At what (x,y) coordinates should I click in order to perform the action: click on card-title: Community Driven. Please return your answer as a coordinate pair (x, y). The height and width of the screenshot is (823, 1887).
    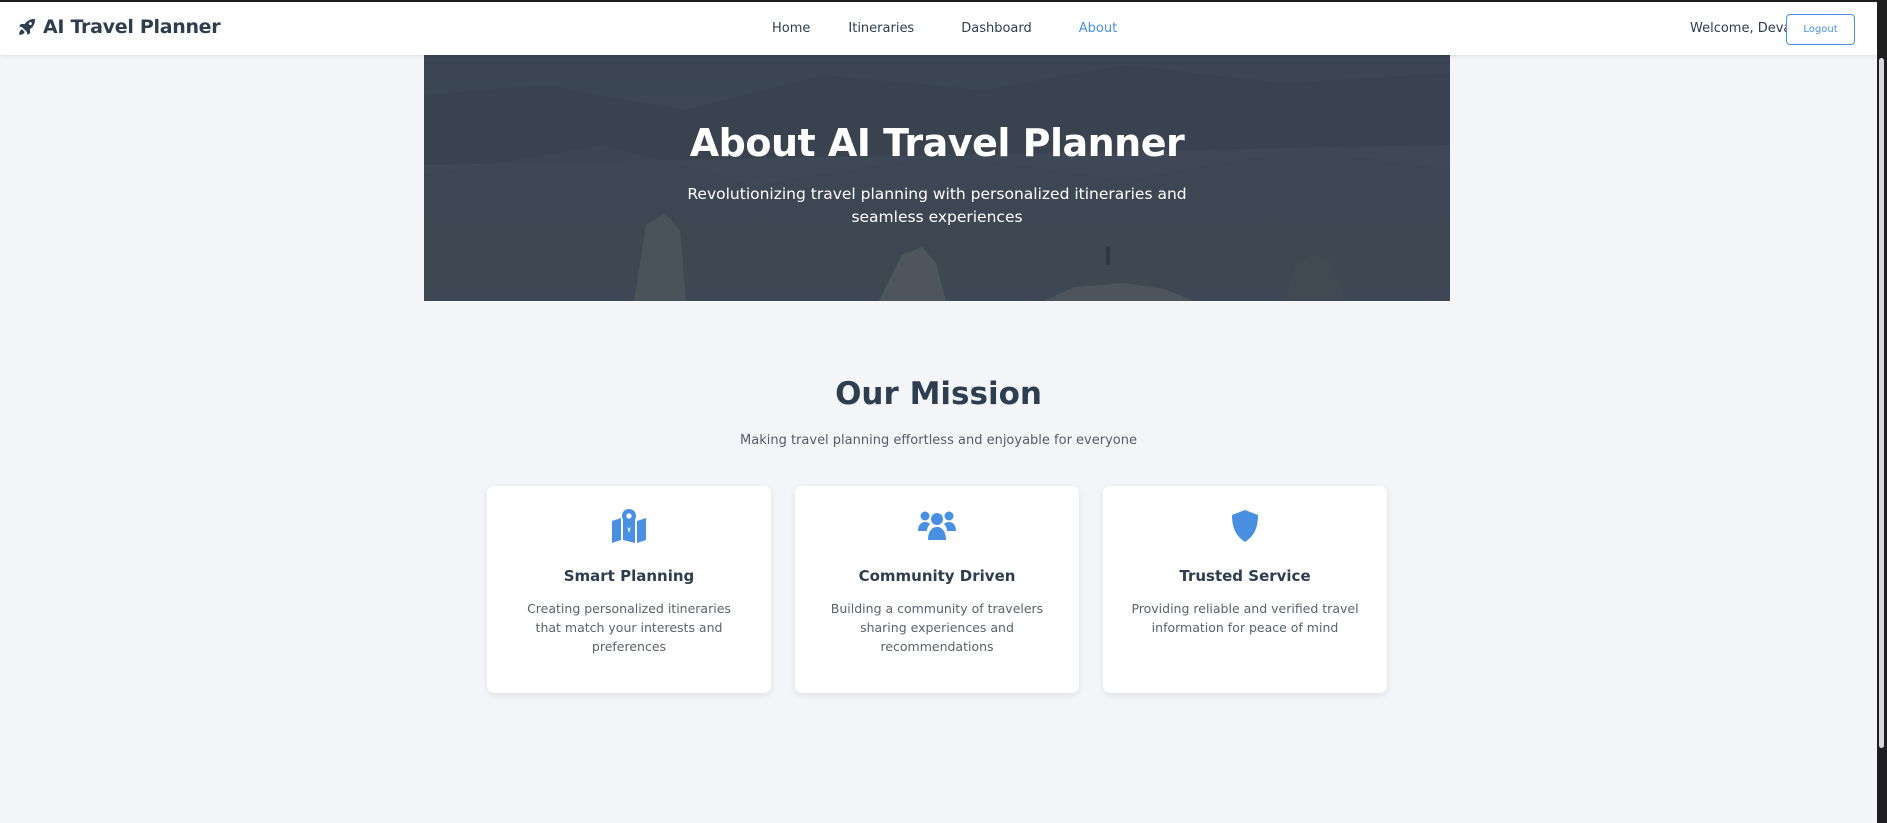
    Looking at the image, I should click on (937, 576).